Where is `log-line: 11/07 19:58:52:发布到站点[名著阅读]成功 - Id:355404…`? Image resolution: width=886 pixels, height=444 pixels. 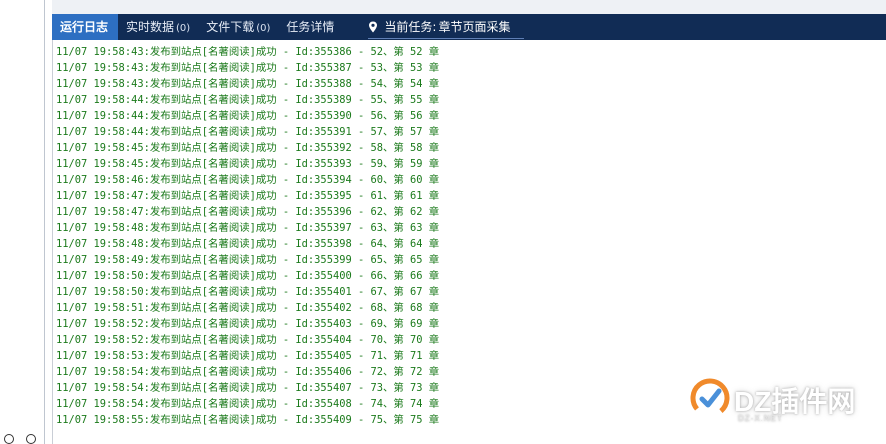
log-line: 11/07 19:58:52:发布到站点[名著阅读]成功 - Id:355404… is located at coordinates (248, 340).